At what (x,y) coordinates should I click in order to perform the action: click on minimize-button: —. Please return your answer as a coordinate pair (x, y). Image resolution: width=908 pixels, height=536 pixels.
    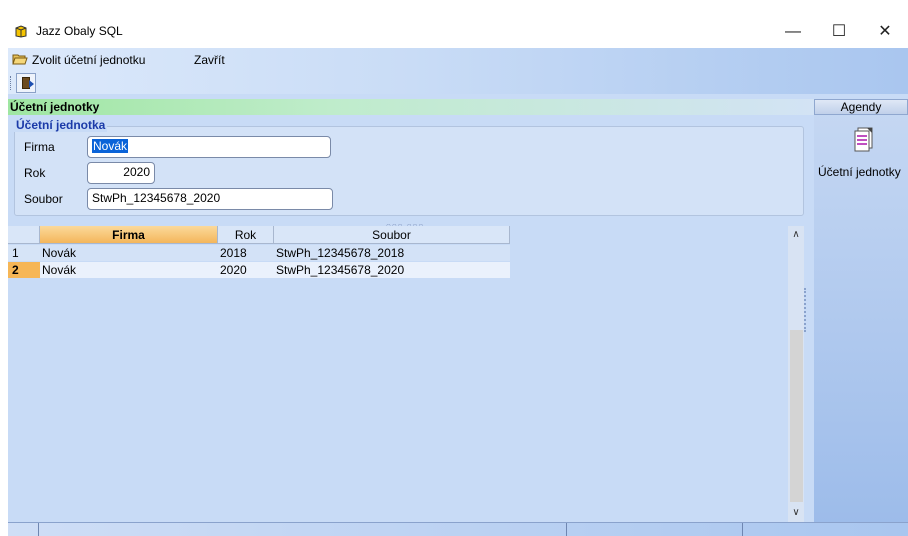
    Looking at the image, I should click on (793, 32).